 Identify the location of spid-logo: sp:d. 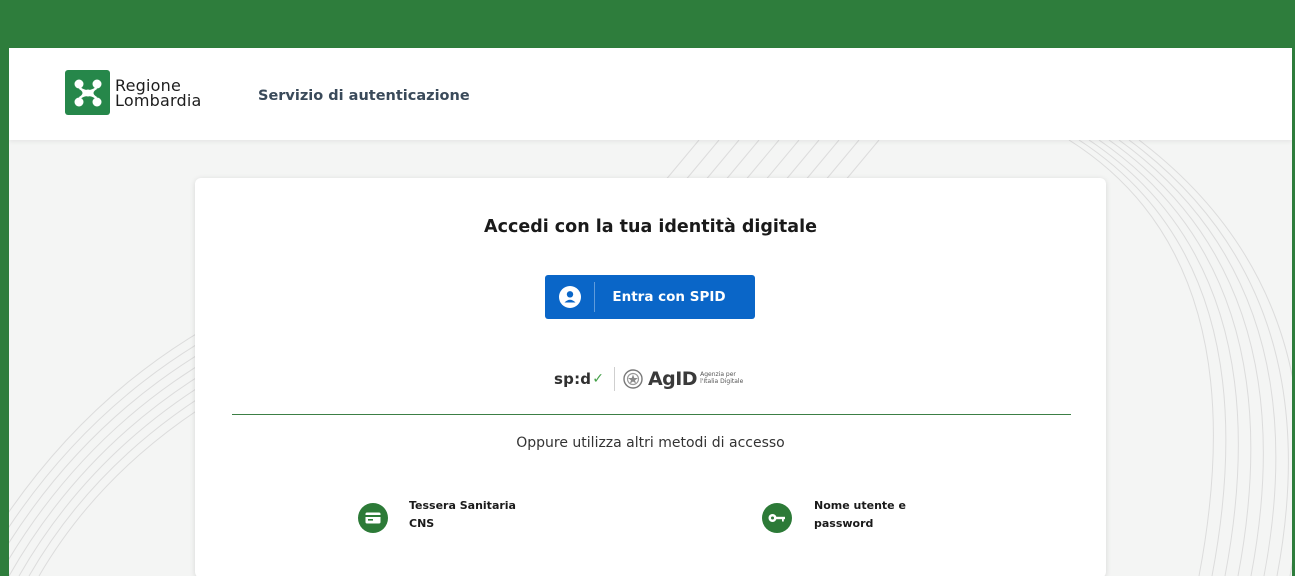
(573, 379).